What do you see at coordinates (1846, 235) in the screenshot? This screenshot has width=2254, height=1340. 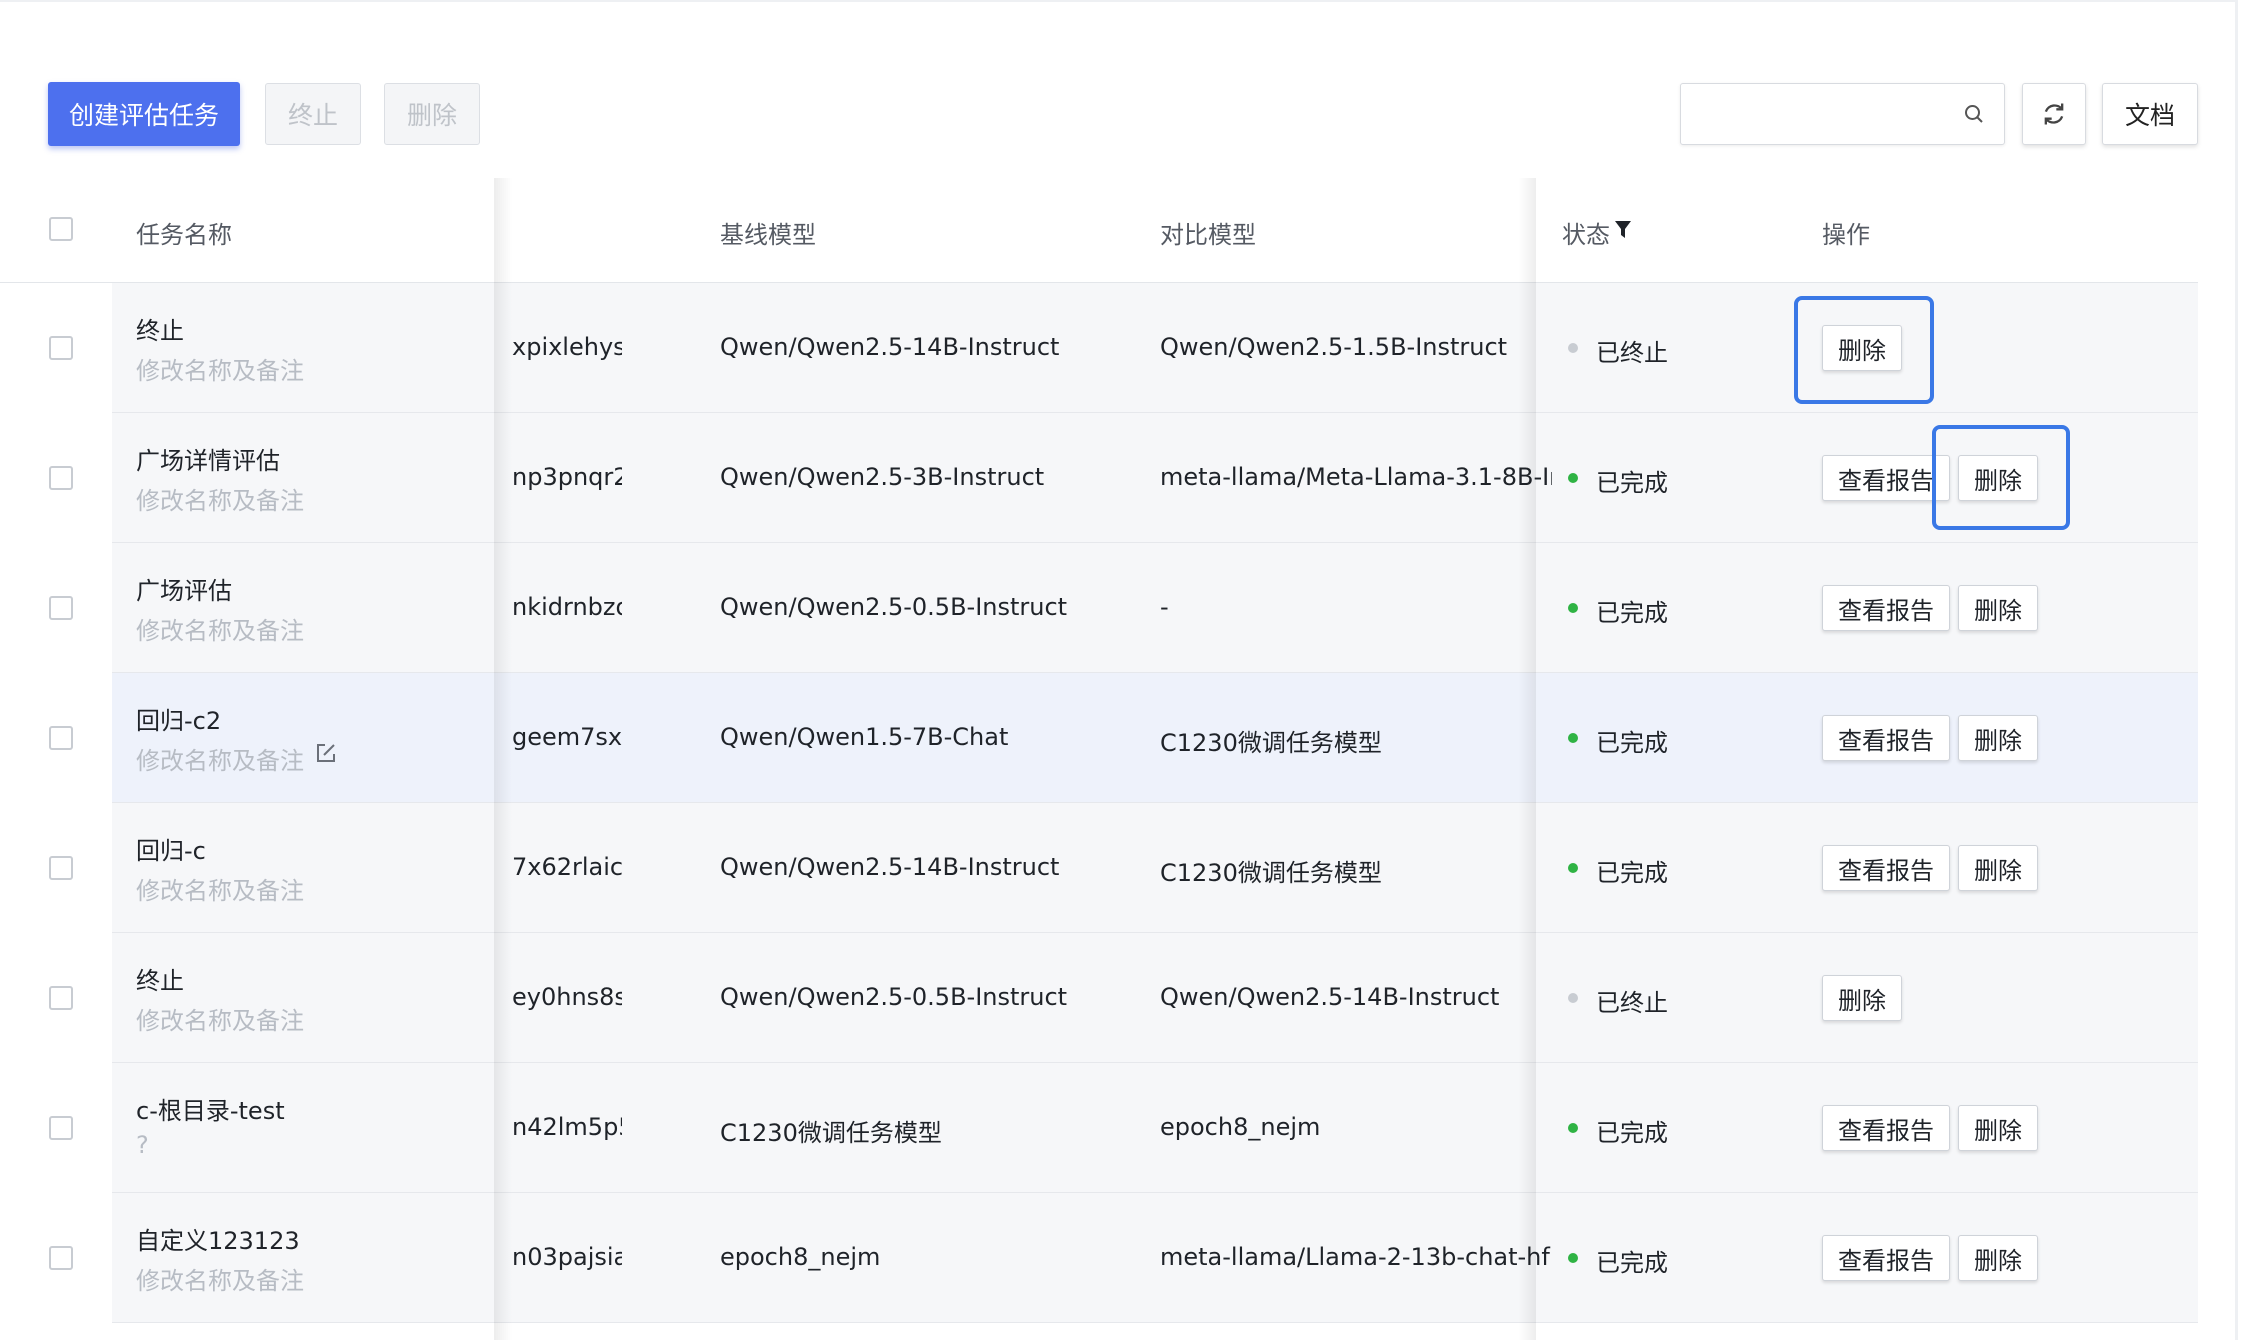 I see `col-operations: 操作` at bounding box center [1846, 235].